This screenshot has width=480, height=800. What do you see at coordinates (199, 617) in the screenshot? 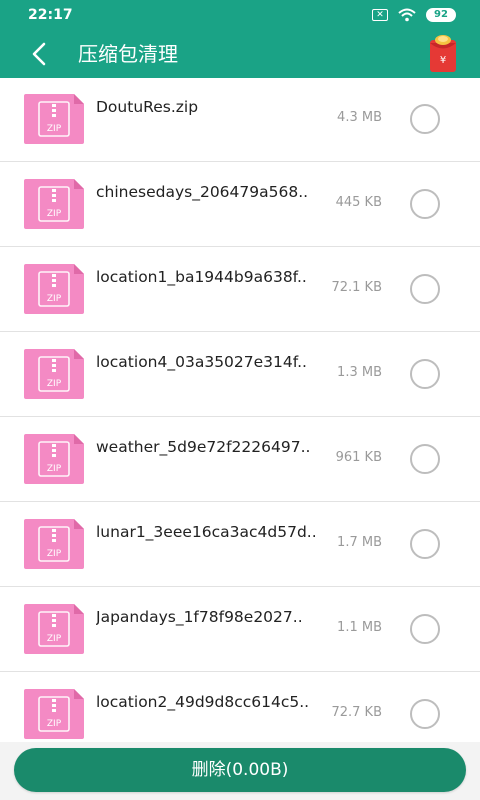
I see `file-name: Japandays_1f78f98e2027..` at bounding box center [199, 617].